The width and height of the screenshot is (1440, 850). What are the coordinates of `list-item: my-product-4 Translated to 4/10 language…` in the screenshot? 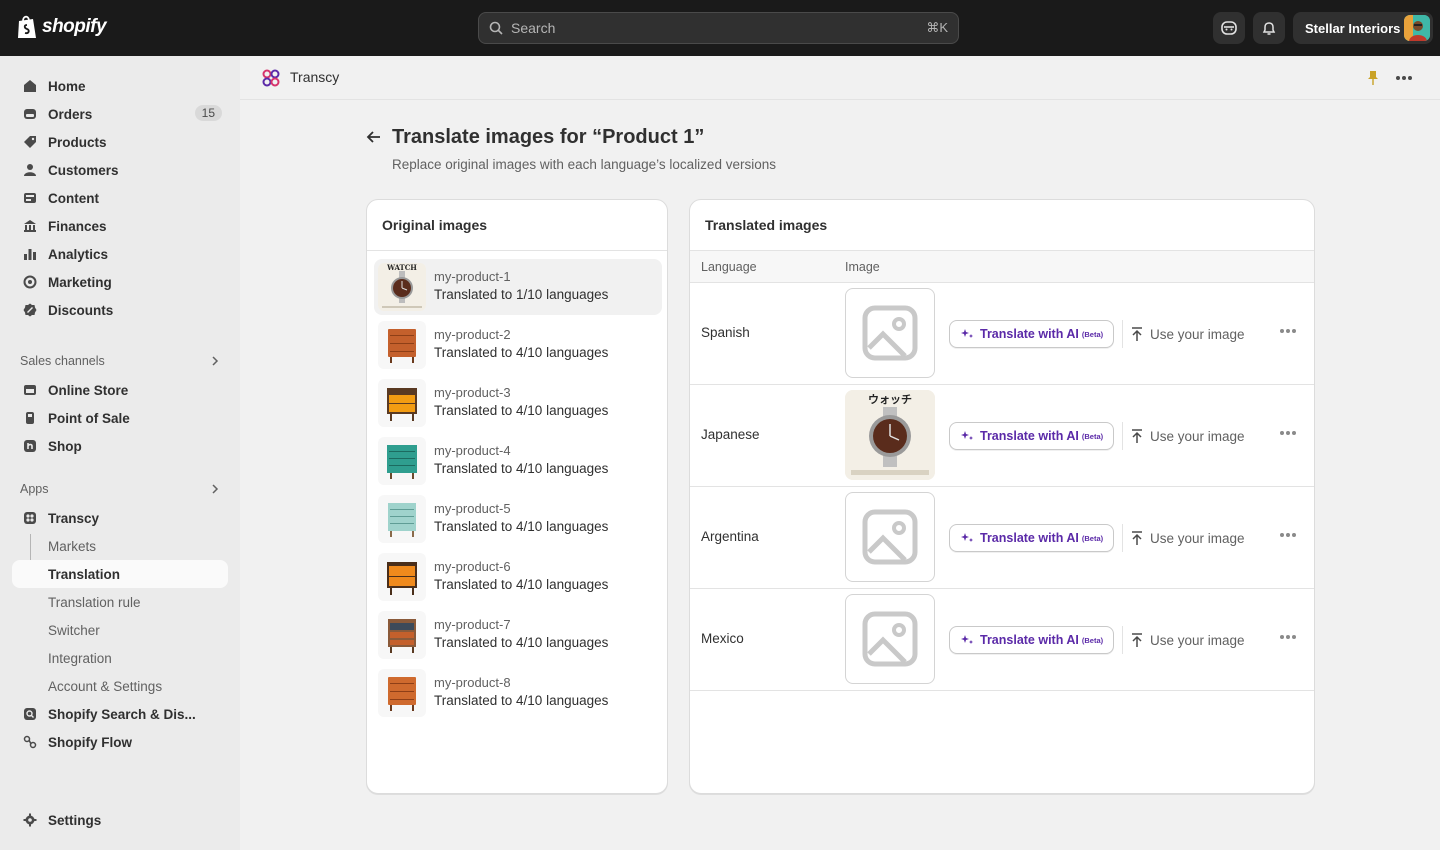 It's located at (518, 461).